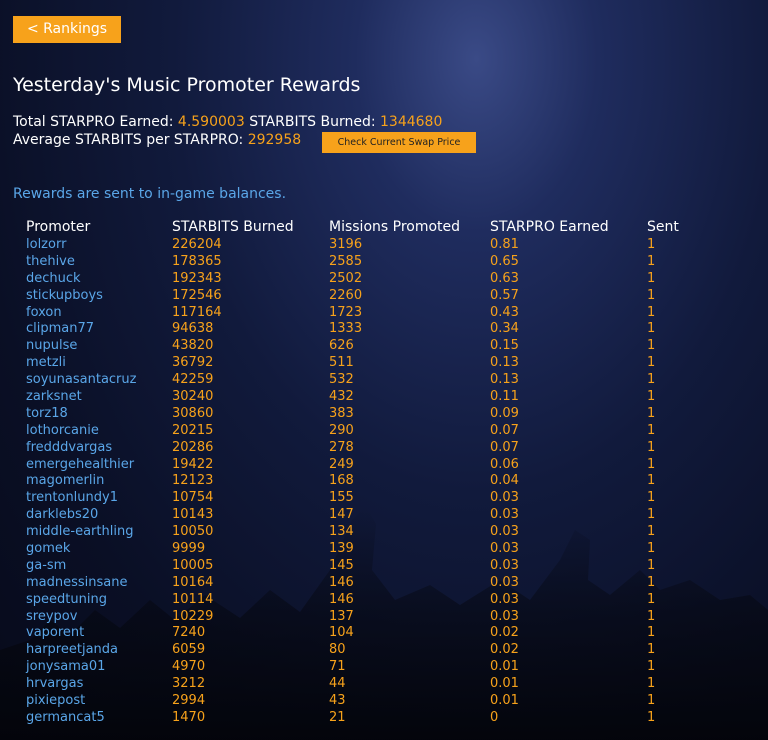 This screenshot has width=768, height=740. Describe the element at coordinates (504, 515) in the screenshot. I see `starpro-earned-cell: 0.03` at that location.